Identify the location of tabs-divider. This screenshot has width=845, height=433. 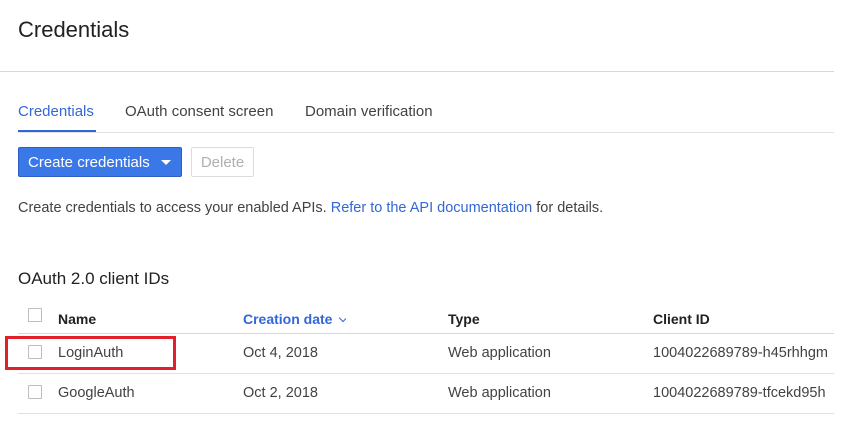
(426, 132).